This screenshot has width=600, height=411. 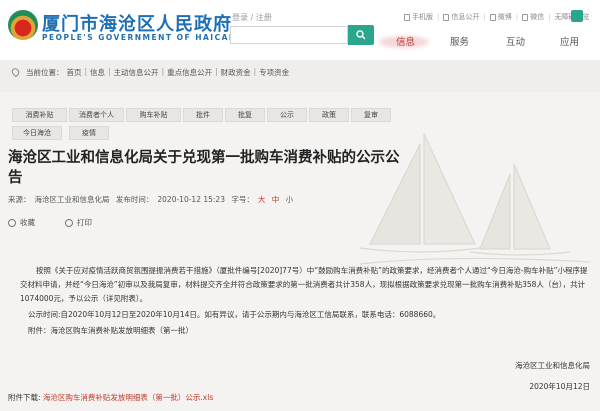 I want to click on utility-links: 手机版 | 信息公开 | 微博 | 微信 | 无障碍浏览, so click(x=496, y=17).